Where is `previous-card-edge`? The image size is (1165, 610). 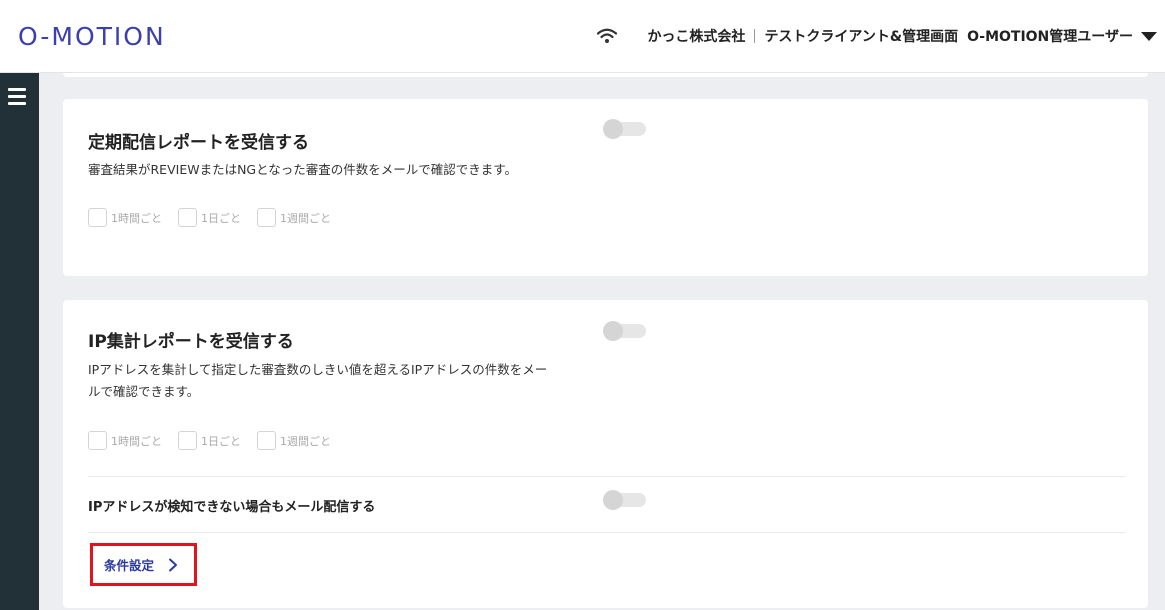
previous-card-edge is located at coordinates (605, 75).